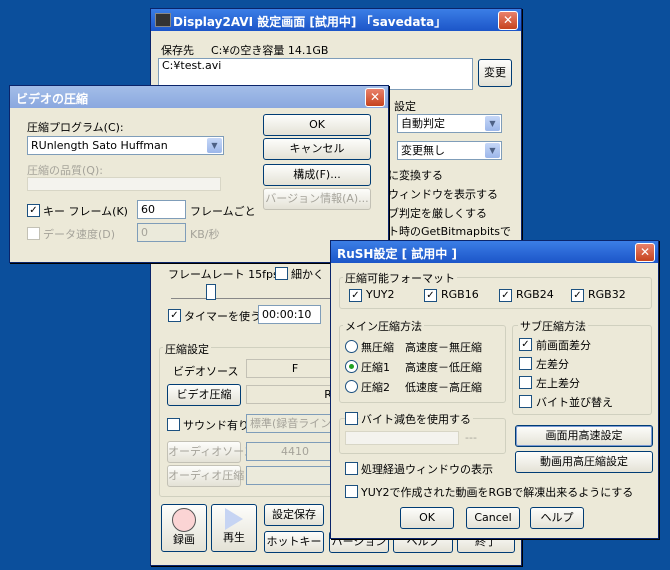 Image resolution: width=670 pixels, height=570 pixels. What do you see at coordinates (450, 231) in the screenshot?
I see `partial-opt4: ト時のGetBitmapbitsで` at bounding box center [450, 231].